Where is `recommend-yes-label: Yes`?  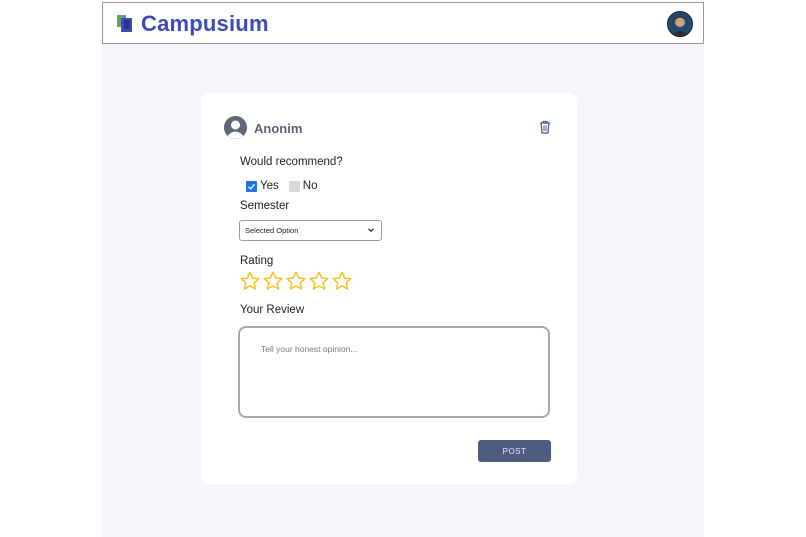
recommend-yes-label: Yes is located at coordinates (269, 186).